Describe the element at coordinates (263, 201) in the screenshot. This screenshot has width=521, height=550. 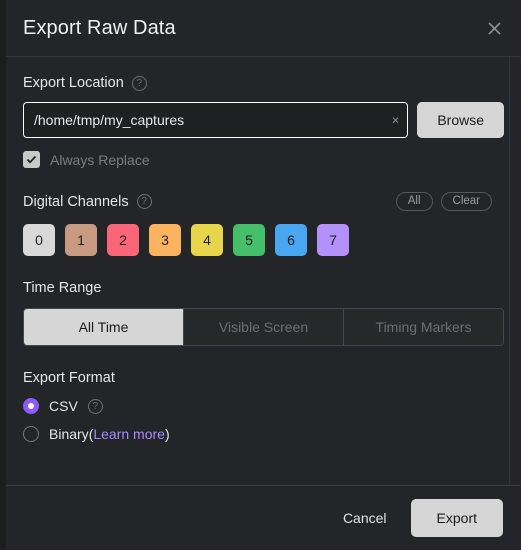
I see `digital-channels-header: Digital Channels ? All Clear` at that location.